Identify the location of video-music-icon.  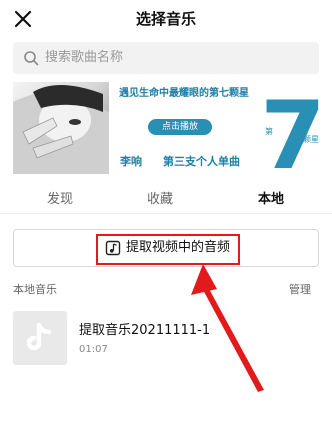
(113, 248).